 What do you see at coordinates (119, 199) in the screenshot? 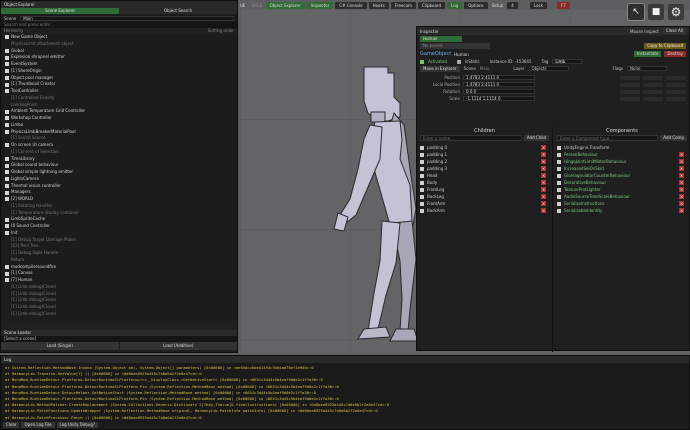
I see `hierarchy-row: [2] WORLD` at bounding box center [119, 199].